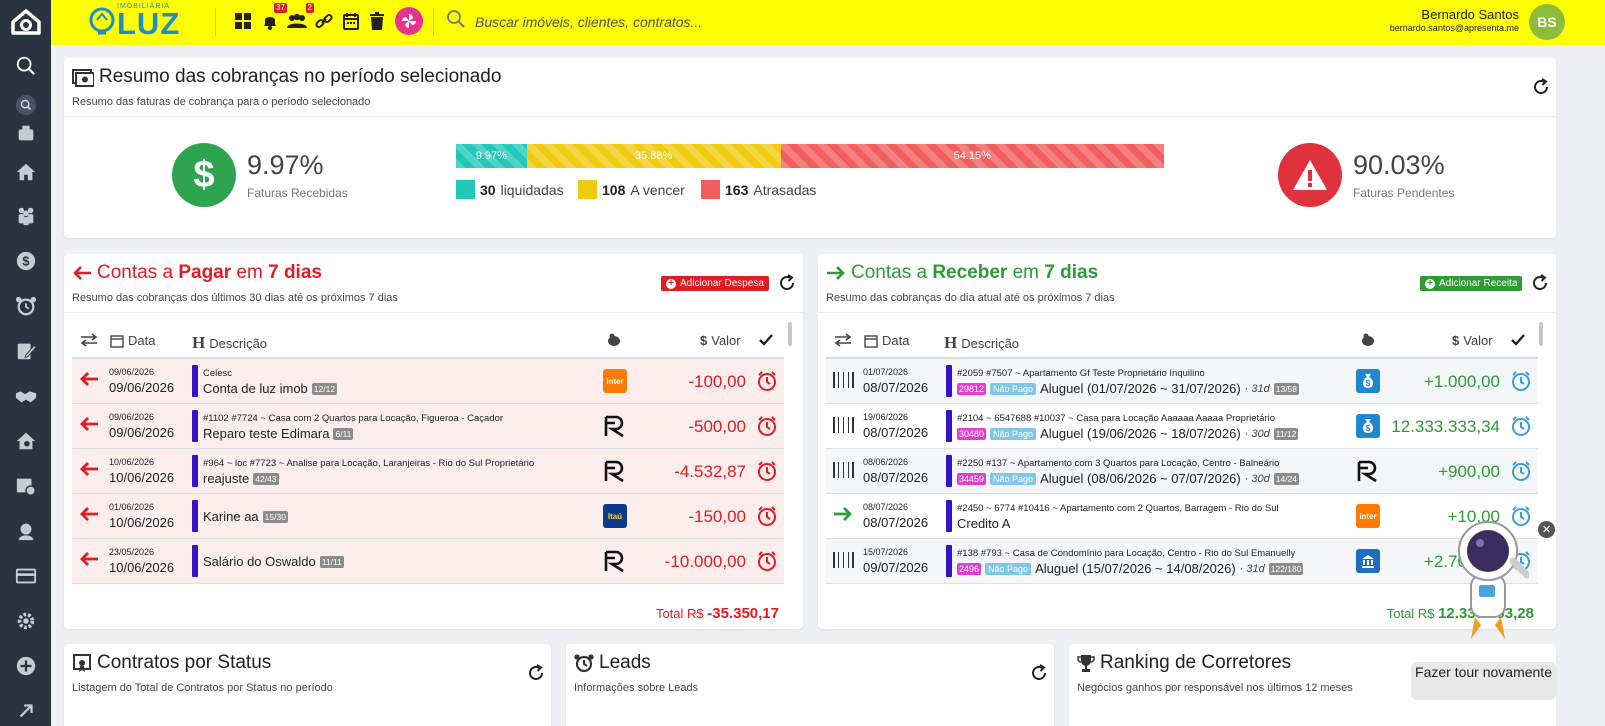  I want to click on dashboard-grid-icon, so click(243, 21).